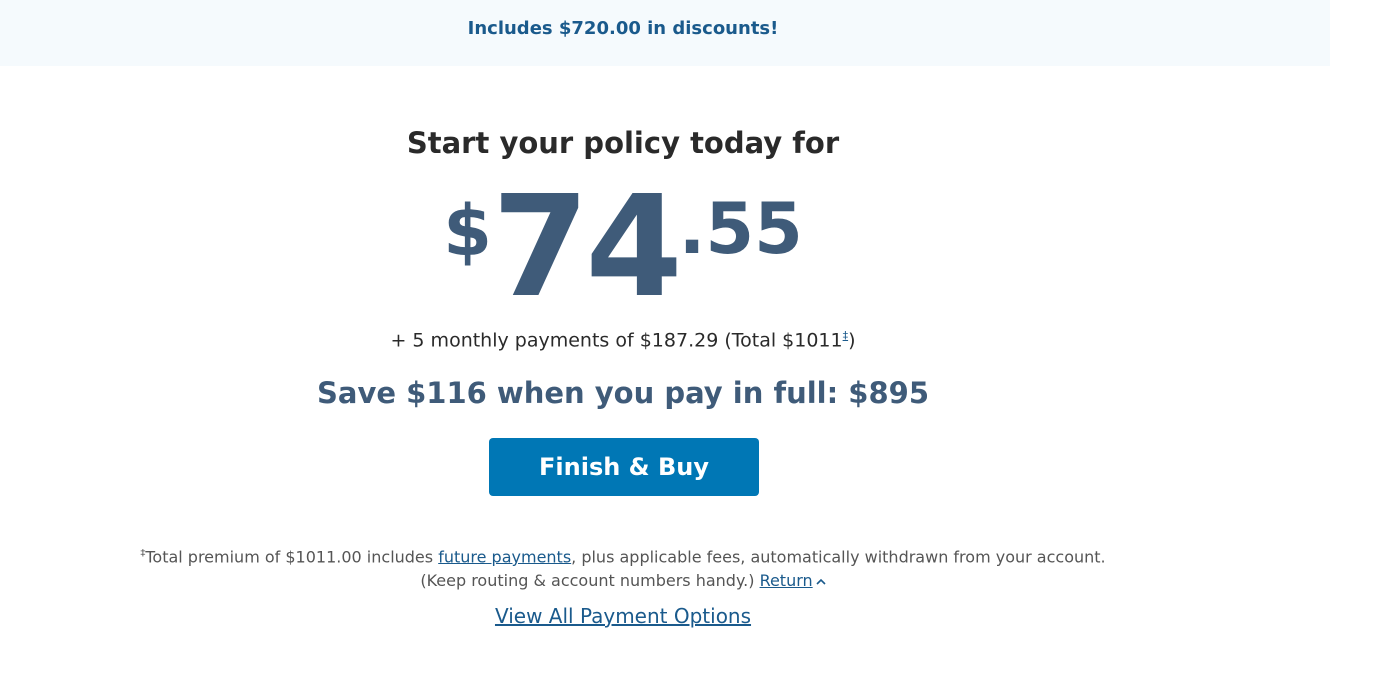 This screenshot has height=696, width=1375. What do you see at coordinates (623, 143) in the screenshot?
I see `page-title: Start your policy today for` at bounding box center [623, 143].